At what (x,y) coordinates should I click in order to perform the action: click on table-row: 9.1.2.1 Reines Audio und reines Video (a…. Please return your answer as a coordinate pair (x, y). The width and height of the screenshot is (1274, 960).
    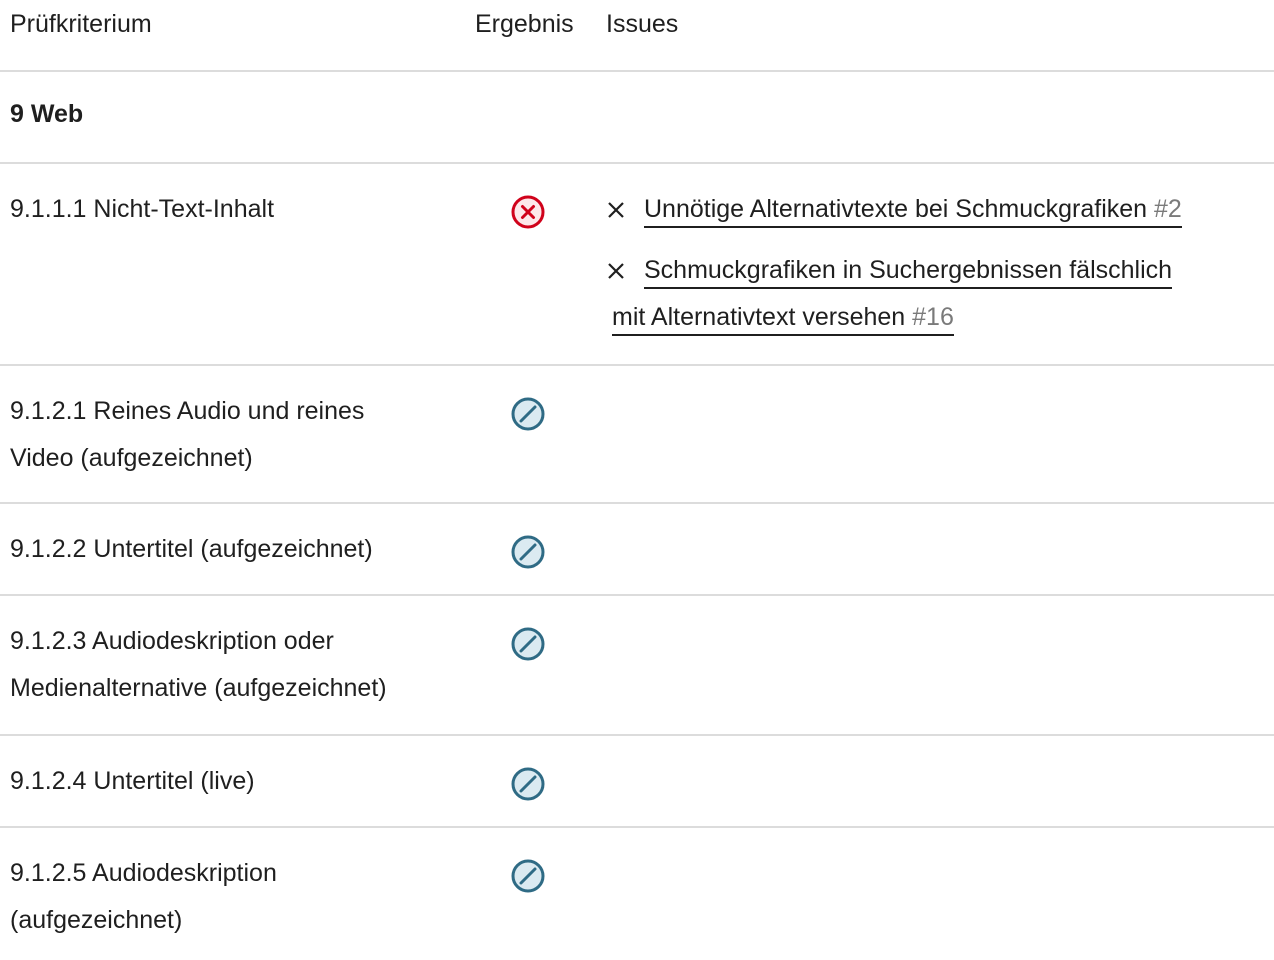
    Looking at the image, I should click on (637, 435).